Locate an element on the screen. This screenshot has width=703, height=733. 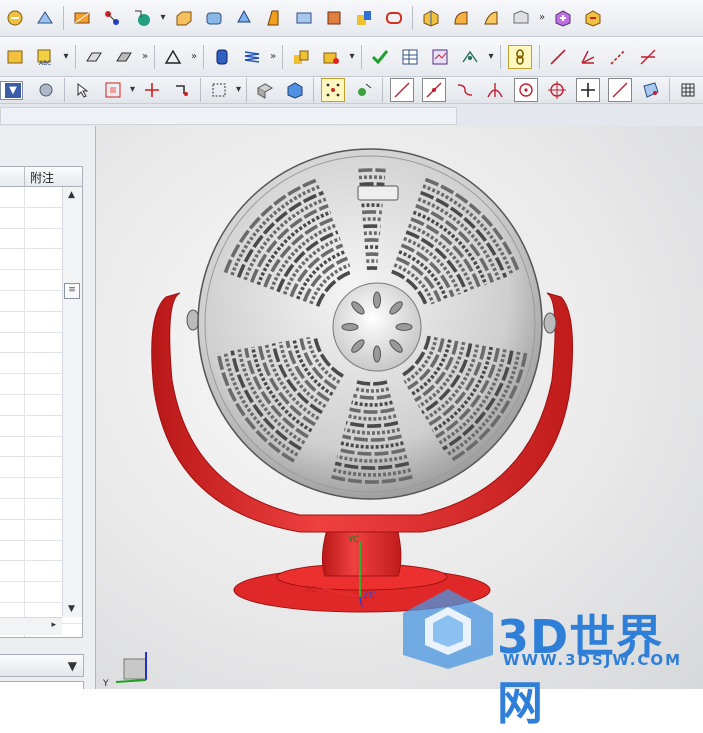
assembly-add-icon is located at coordinates (563, 18).